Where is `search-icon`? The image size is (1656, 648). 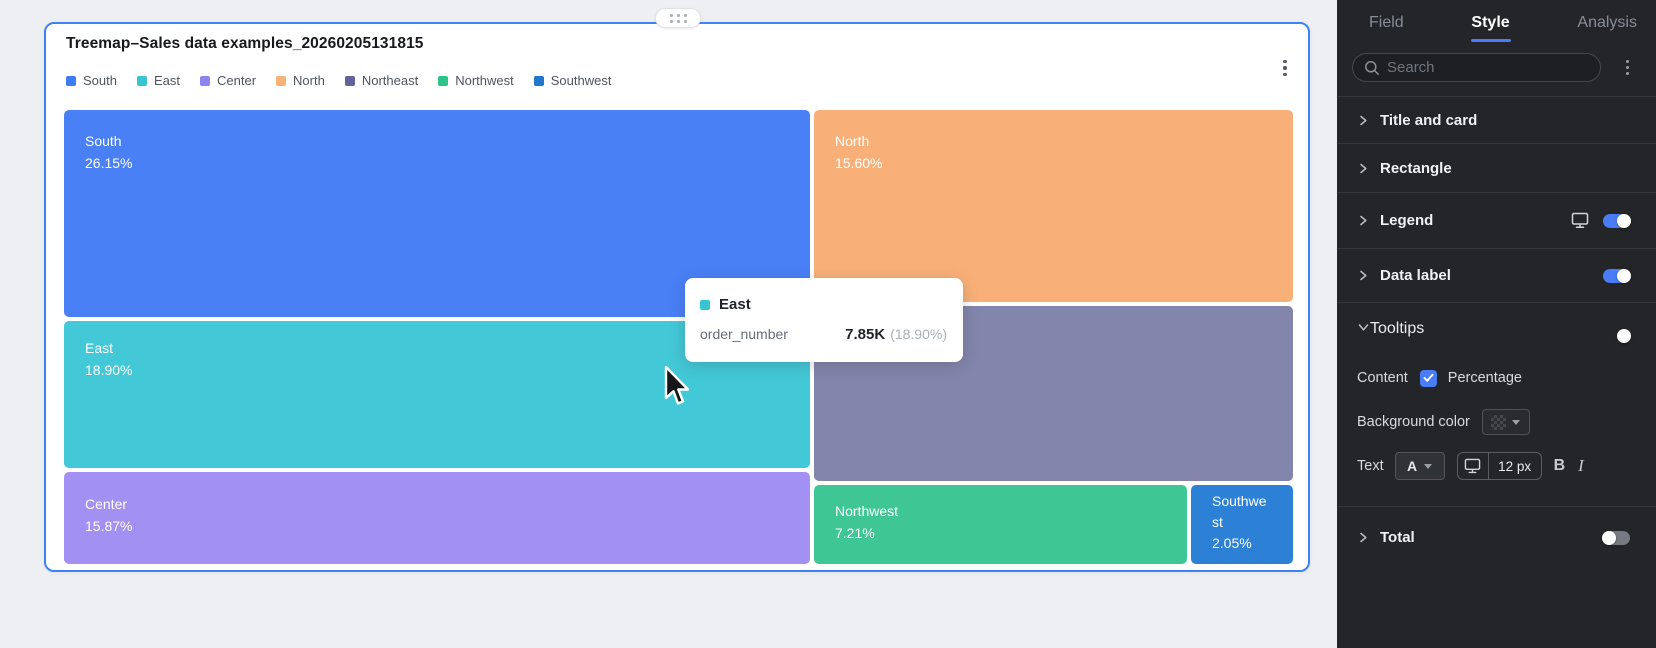
search-icon is located at coordinates (1372, 67).